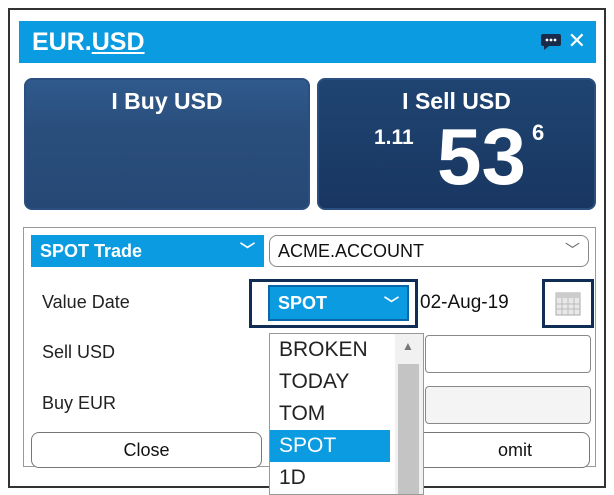  Describe the element at coordinates (307, 42) in the screenshot. I see `title-bar: EUR.USD ✕` at that location.